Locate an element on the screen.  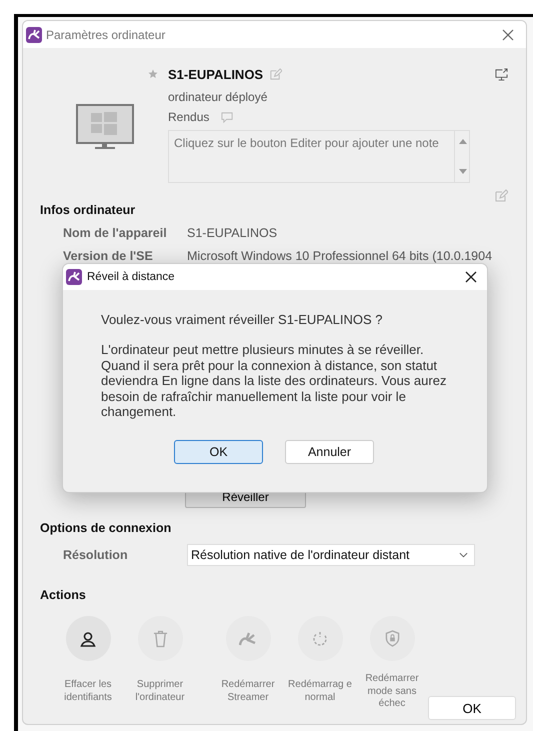
power-icon is located at coordinates (320, 638).